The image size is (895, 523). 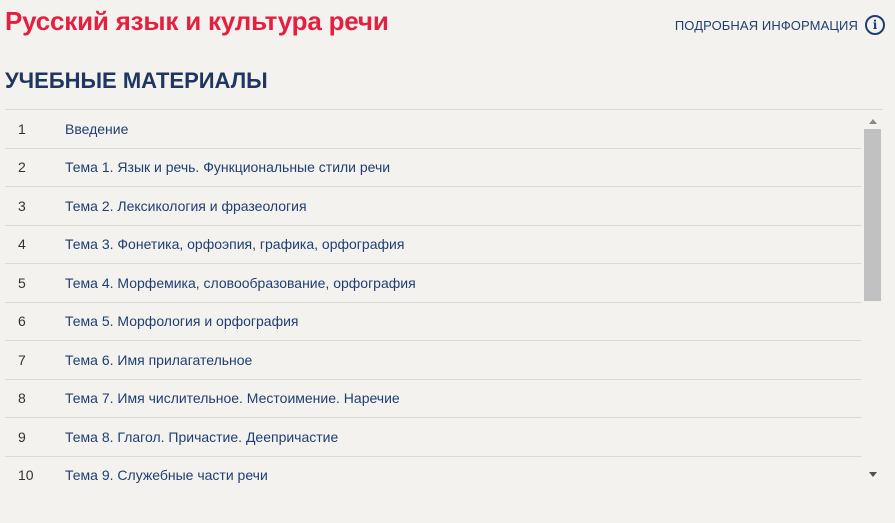 I want to click on course-title: Русский язык и культура речи, so click(x=197, y=21).